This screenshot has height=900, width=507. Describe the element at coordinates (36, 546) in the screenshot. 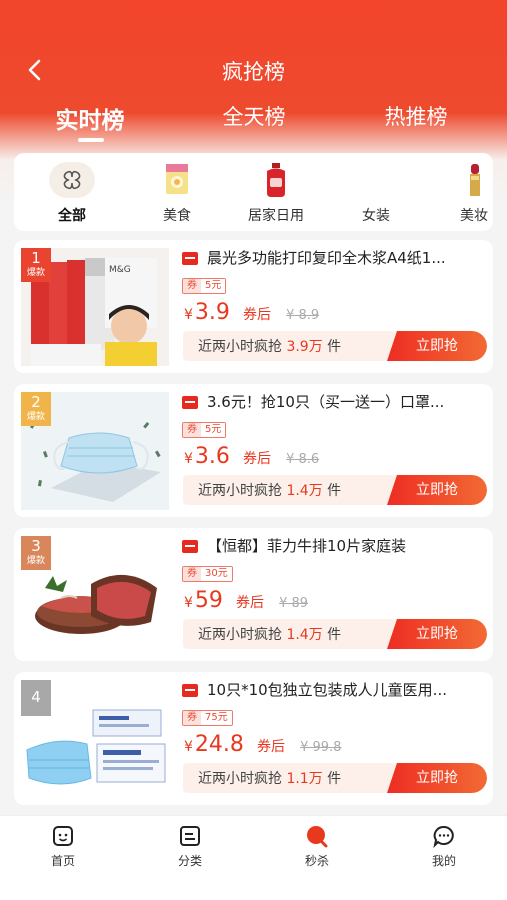

I see `rank-number: 3` at that location.